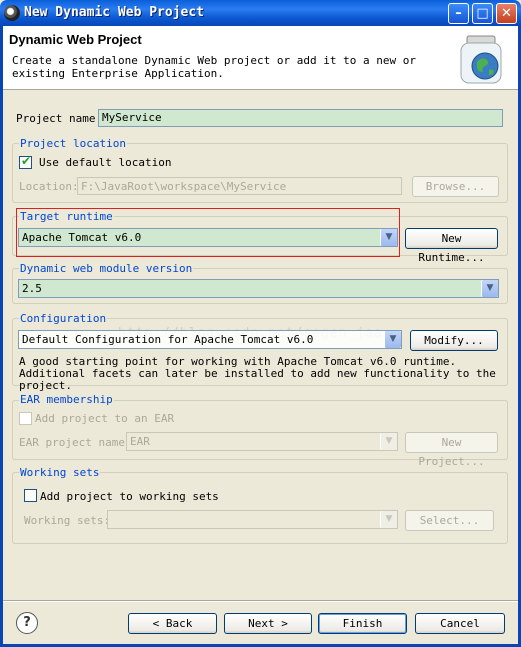 The height and width of the screenshot is (647, 521). What do you see at coordinates (252, 519) in the screenshot?
I see `working-sets-select: ▼` at bounding box center [252, 519].